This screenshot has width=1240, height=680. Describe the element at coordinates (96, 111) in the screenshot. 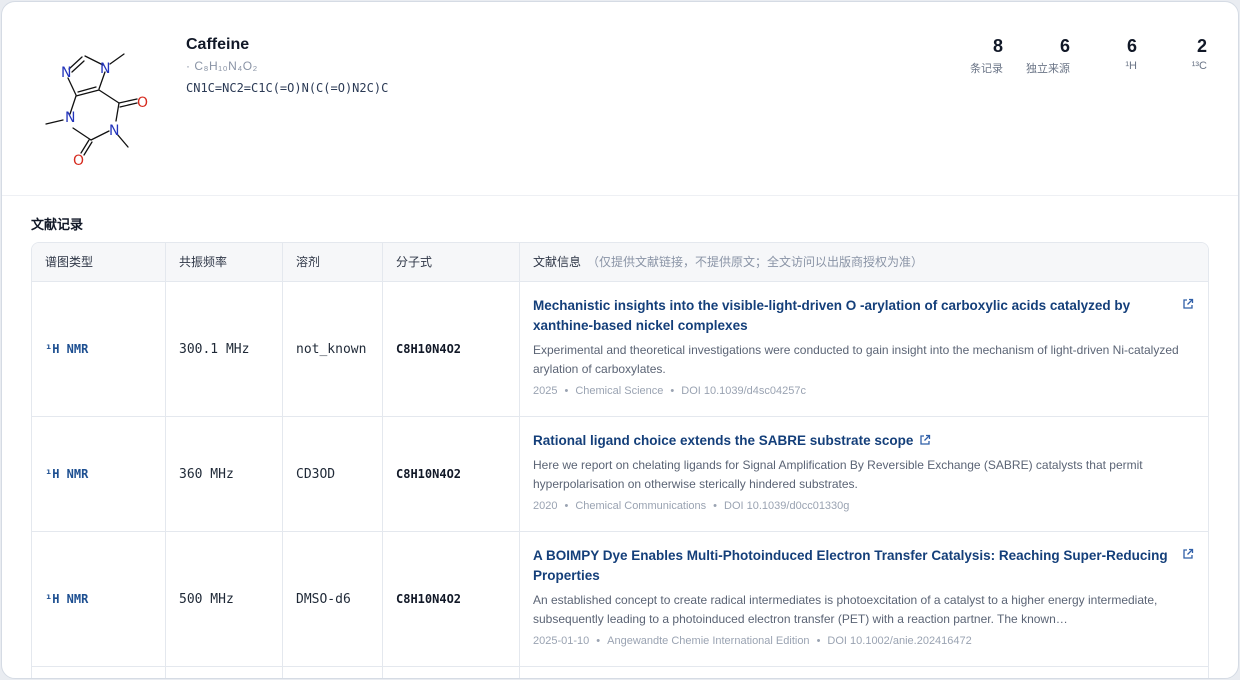

I see `molecule-structure: N N O N N O` at that location.